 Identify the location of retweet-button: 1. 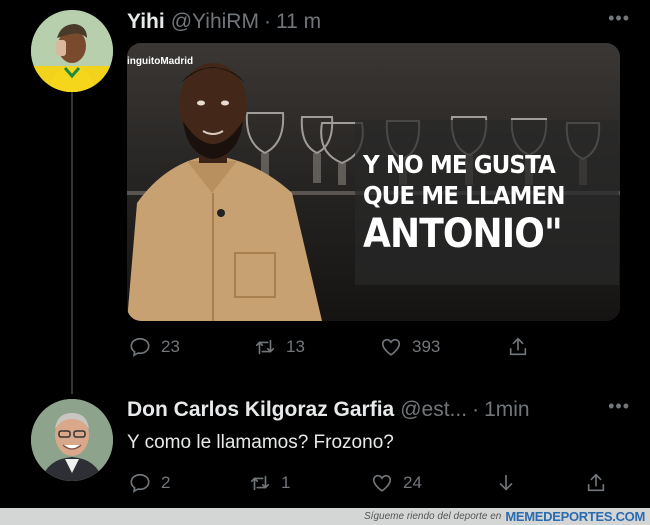
(269, 483).